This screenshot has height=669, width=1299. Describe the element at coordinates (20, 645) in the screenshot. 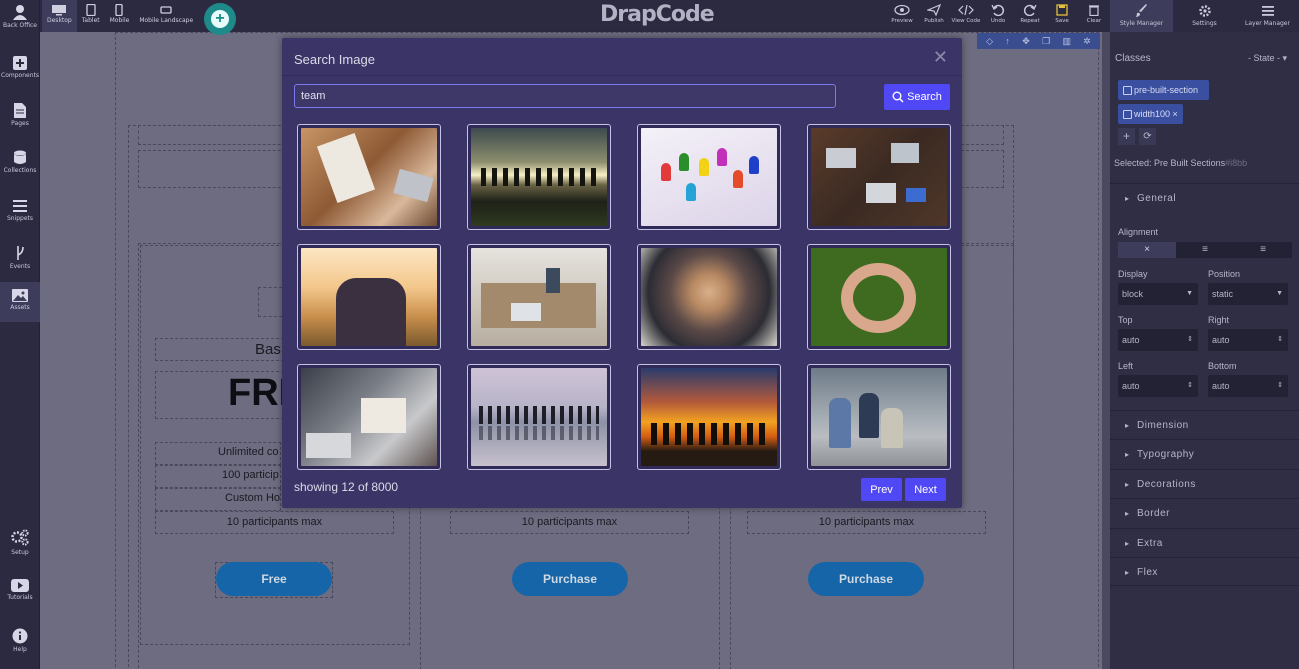

I see `sidebar-item-help: Help` at that location.